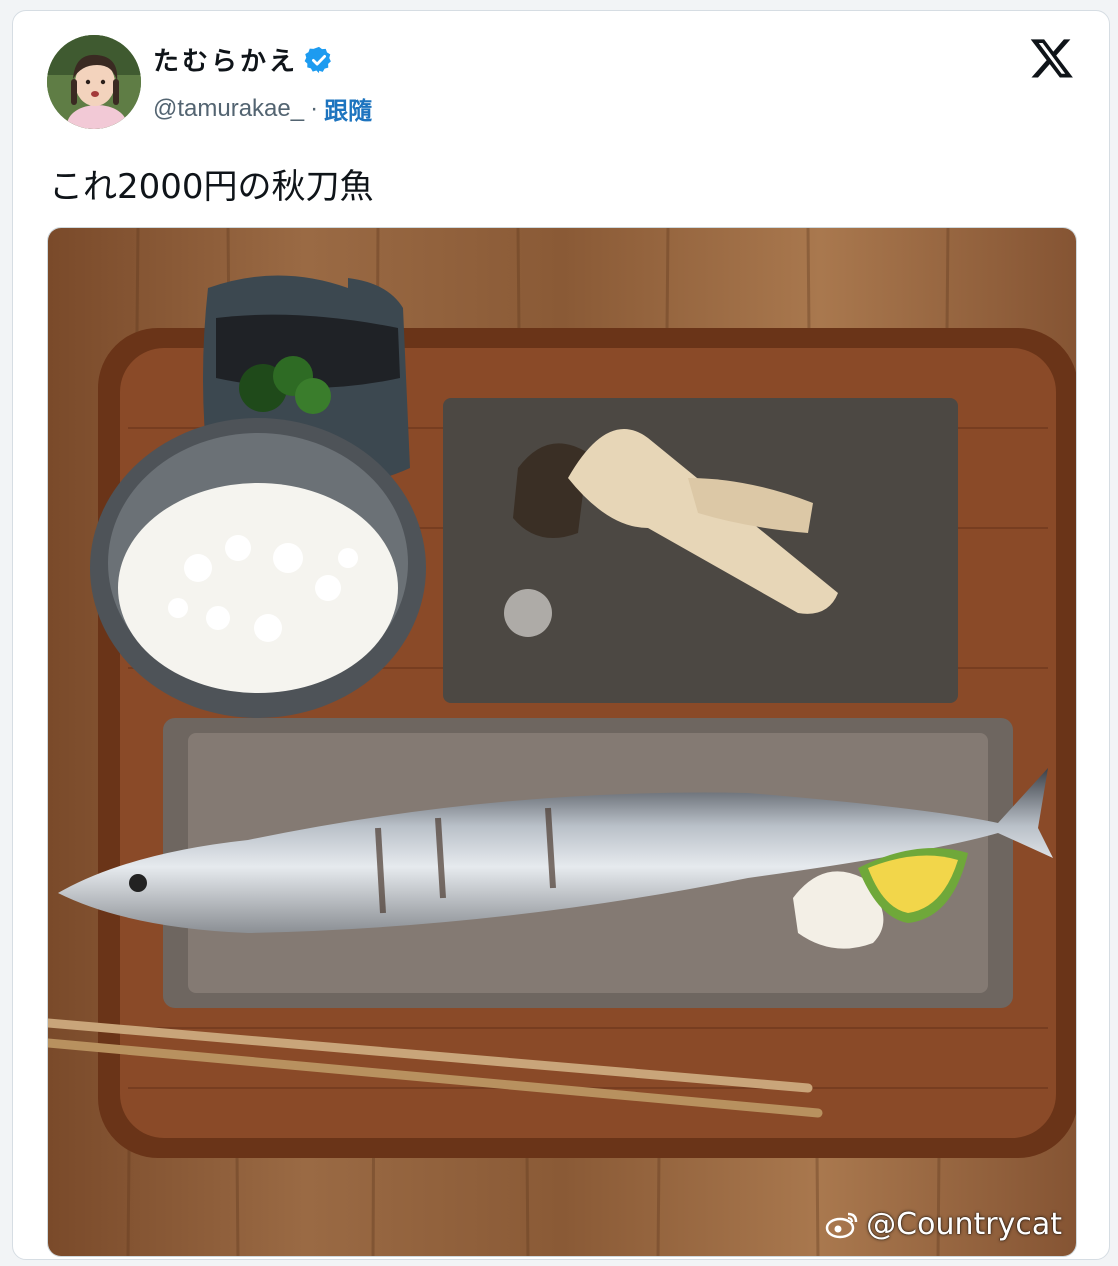  I want to click on watermark-text: @Countrycat, so click(964, 1224).